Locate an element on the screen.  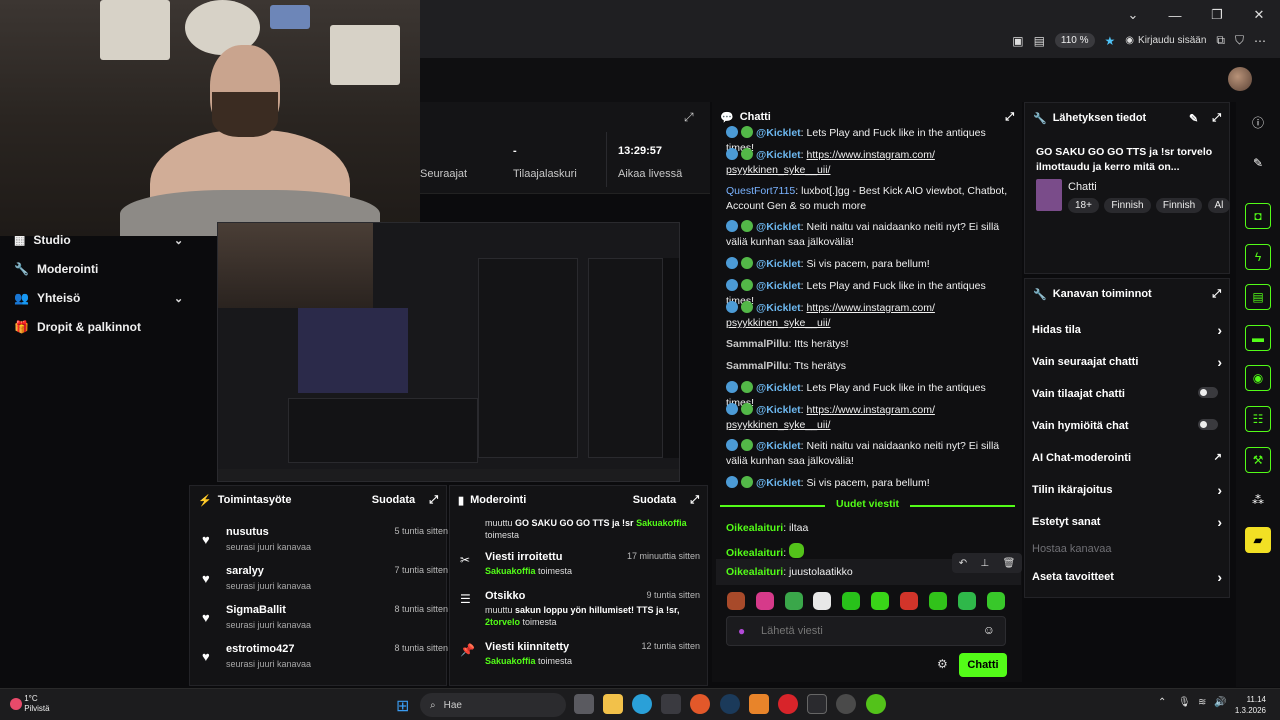
wrench-icon: ⚒ is located at coordinates (1258, 460).